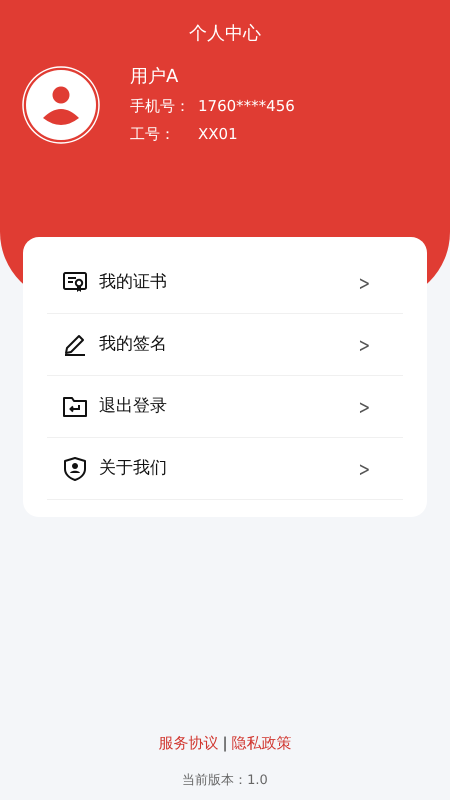  What do you see at coordinates (218, 134) in the screenshot?
I see `employee-id: XX01` at bounding box center [218, 134].